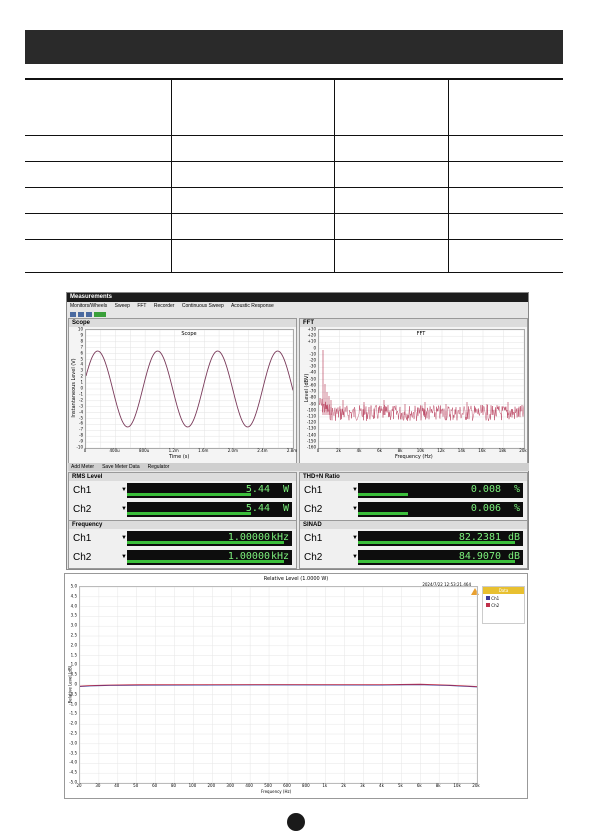 The height and width of the screenshot is (839, 595). I want to click on meter-row: Ch2 ▼ 84.9070 dB, so click(413, 558).